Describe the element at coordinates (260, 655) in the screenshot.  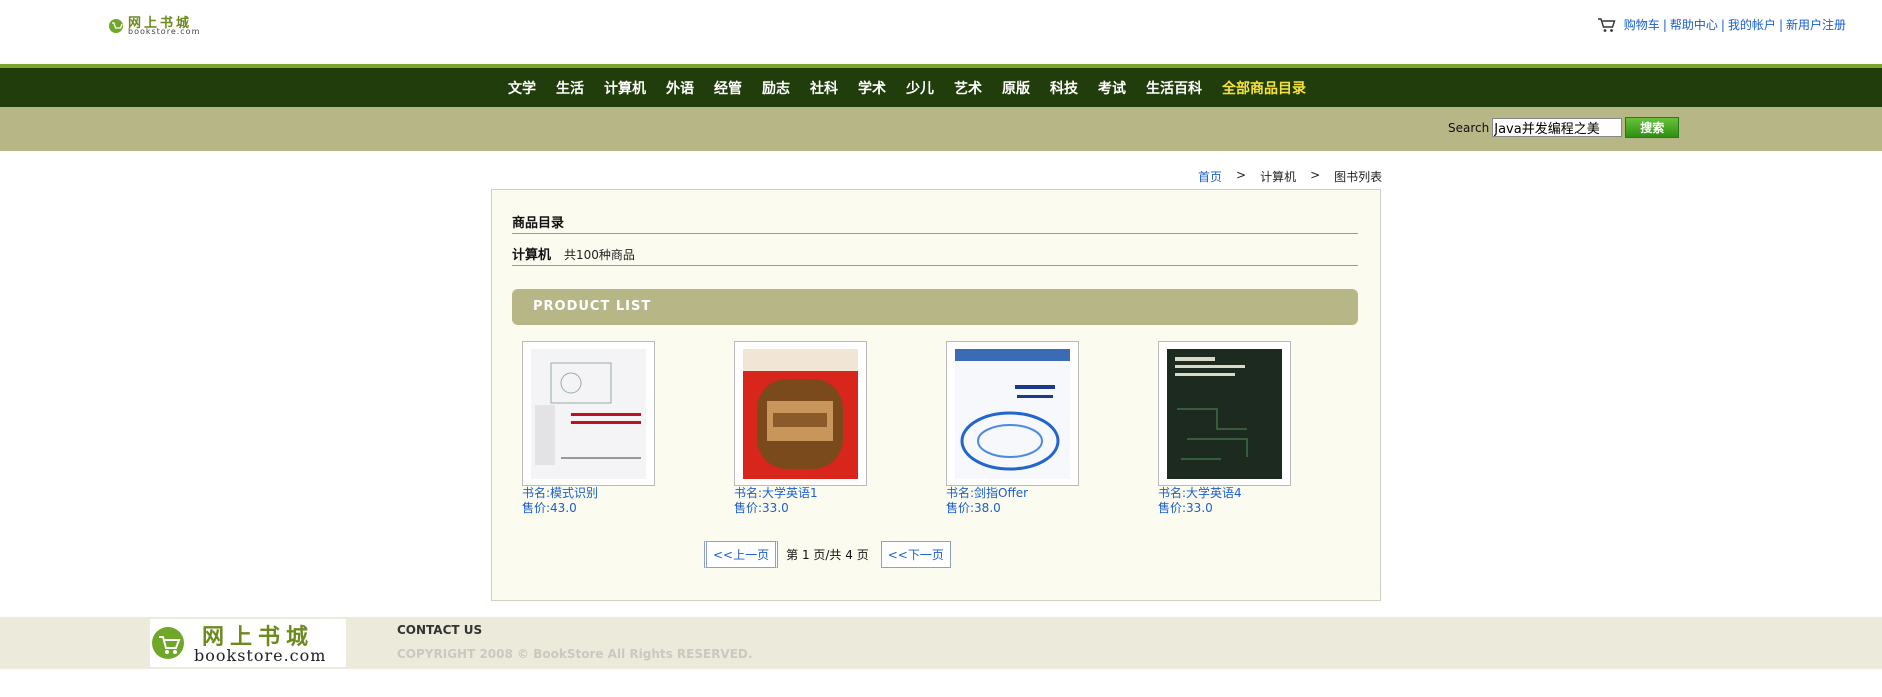
I see `footer-logo-en: bookstore.com` at that location.